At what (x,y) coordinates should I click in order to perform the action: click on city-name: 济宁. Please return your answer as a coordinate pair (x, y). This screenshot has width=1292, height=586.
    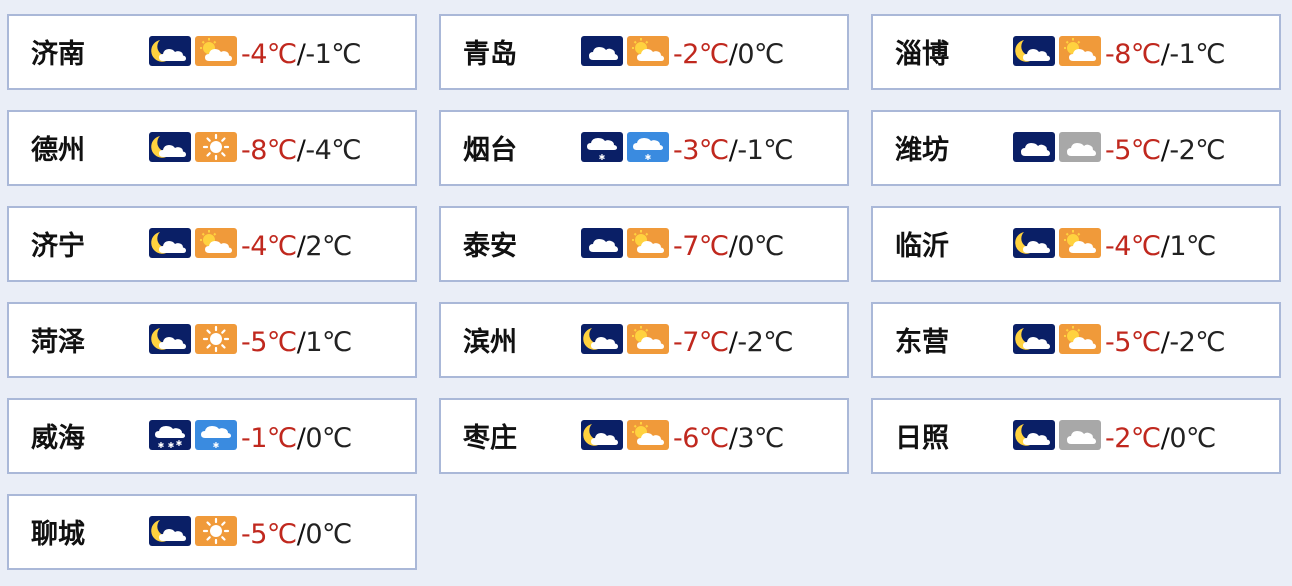
    Looking at the image, I should click on (58, 246).